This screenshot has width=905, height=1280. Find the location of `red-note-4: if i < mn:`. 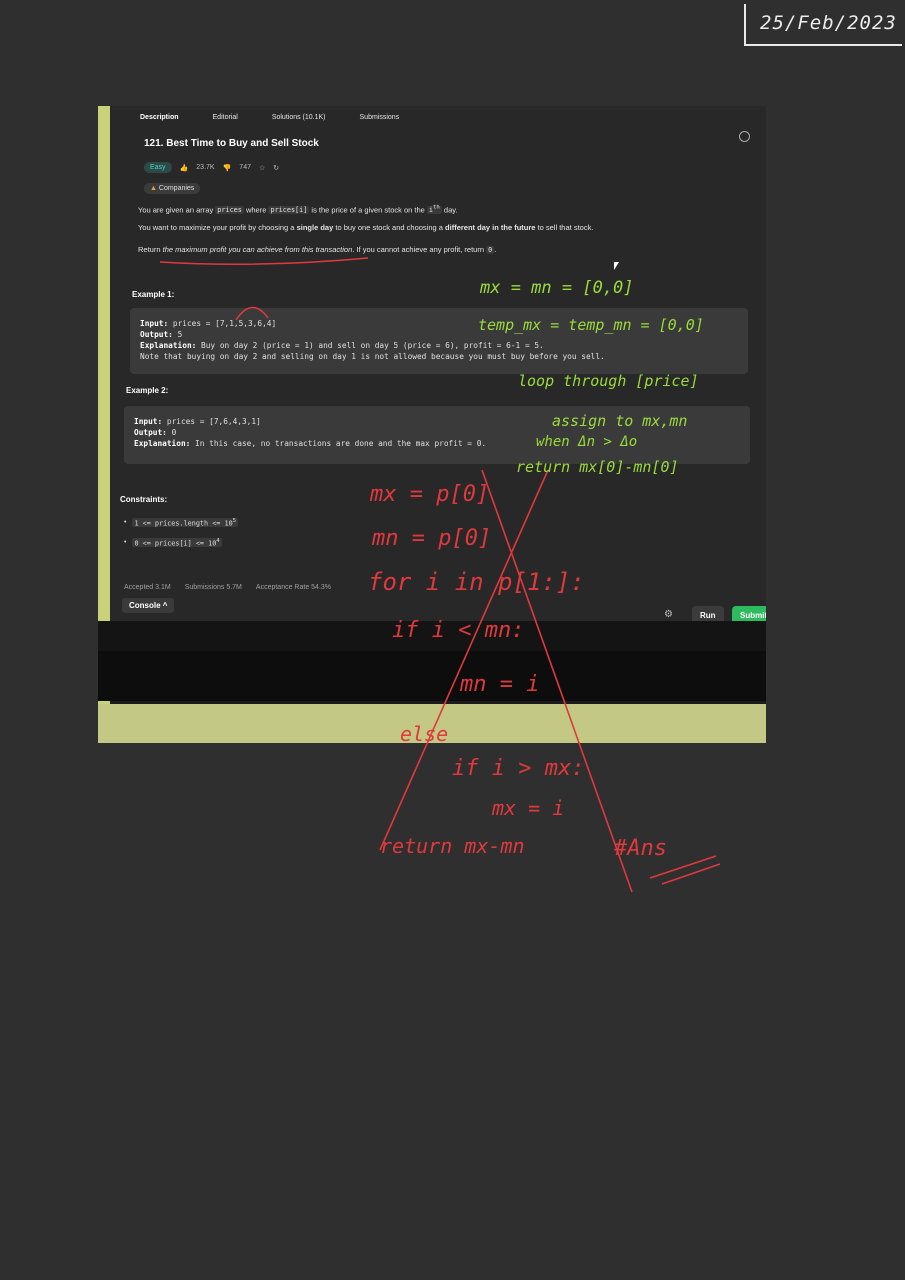

red-note-4: if i < mn: is located at coordinates (458, 630).